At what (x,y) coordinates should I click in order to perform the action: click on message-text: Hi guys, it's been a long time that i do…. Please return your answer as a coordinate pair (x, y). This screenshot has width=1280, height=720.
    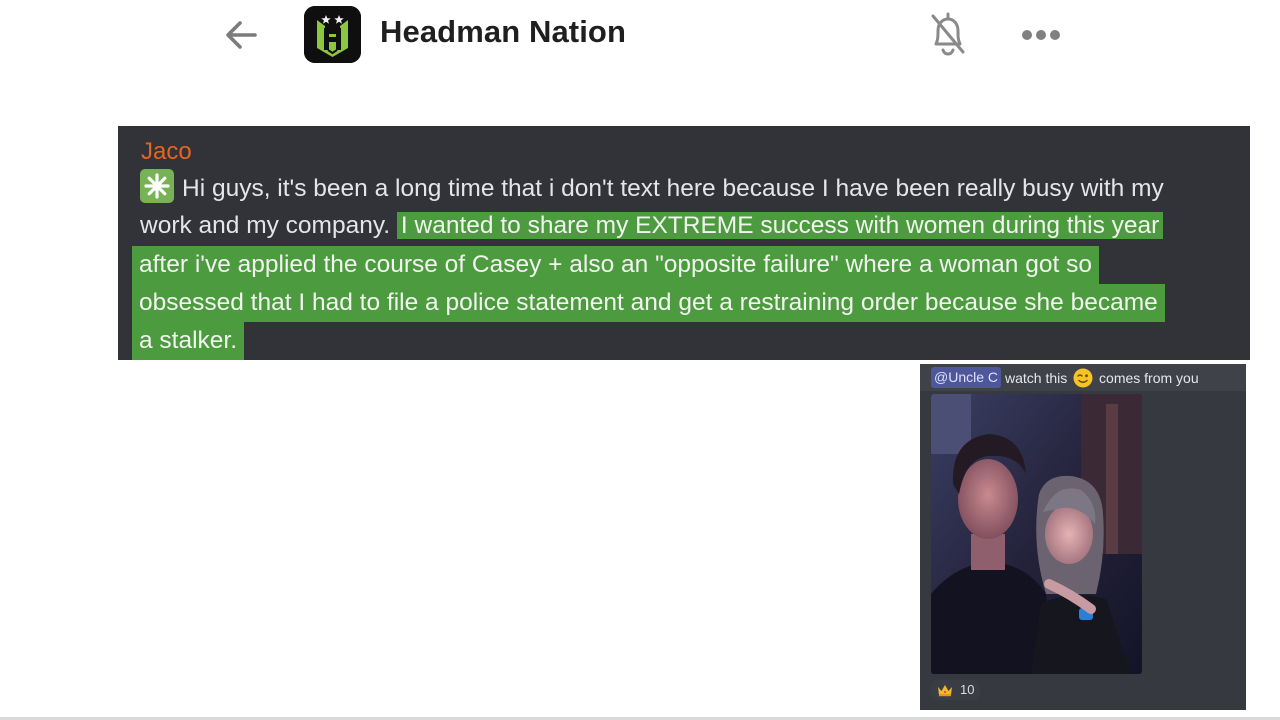
    Looking at the image, I should click on (673, 188).